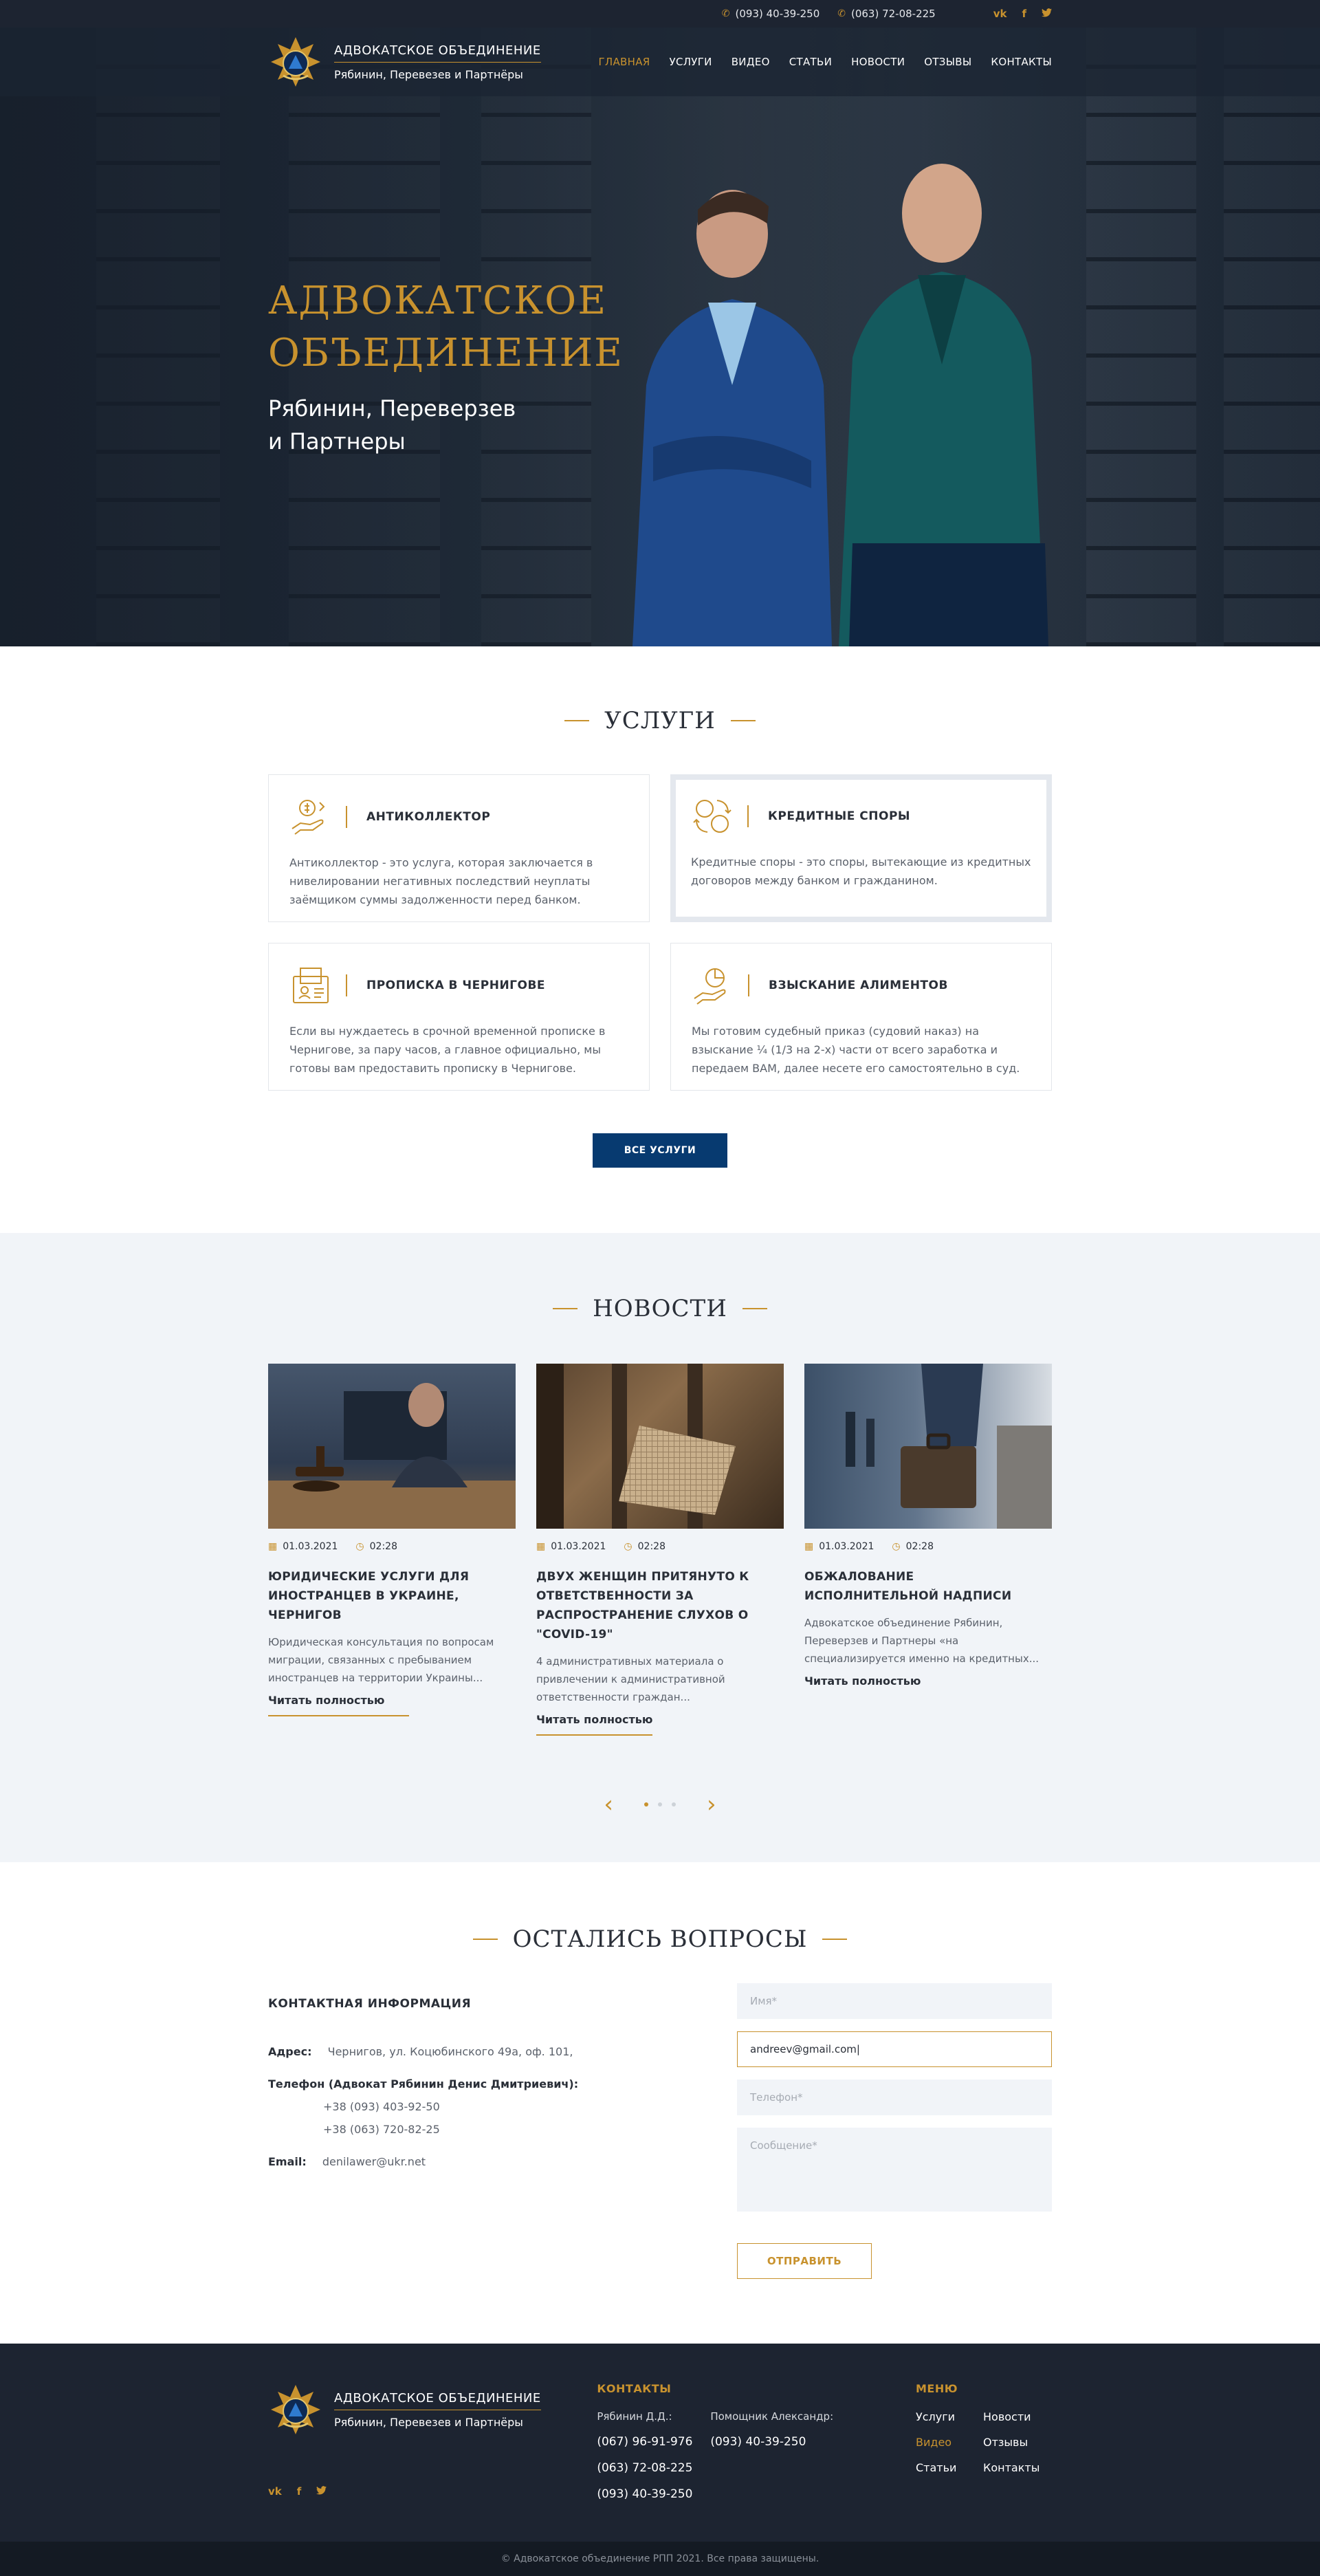 Image resolution: width=1320 pixels, height=2576 pixels. I want to click on footer-link-articles: Статьи, so click(950, 2467).